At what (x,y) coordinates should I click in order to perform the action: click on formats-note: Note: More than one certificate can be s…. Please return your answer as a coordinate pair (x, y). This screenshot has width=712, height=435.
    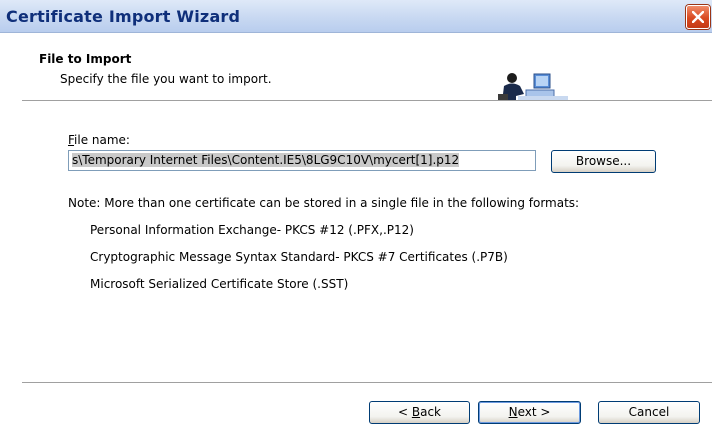
    Looking at the image, I should click on (324, 203).